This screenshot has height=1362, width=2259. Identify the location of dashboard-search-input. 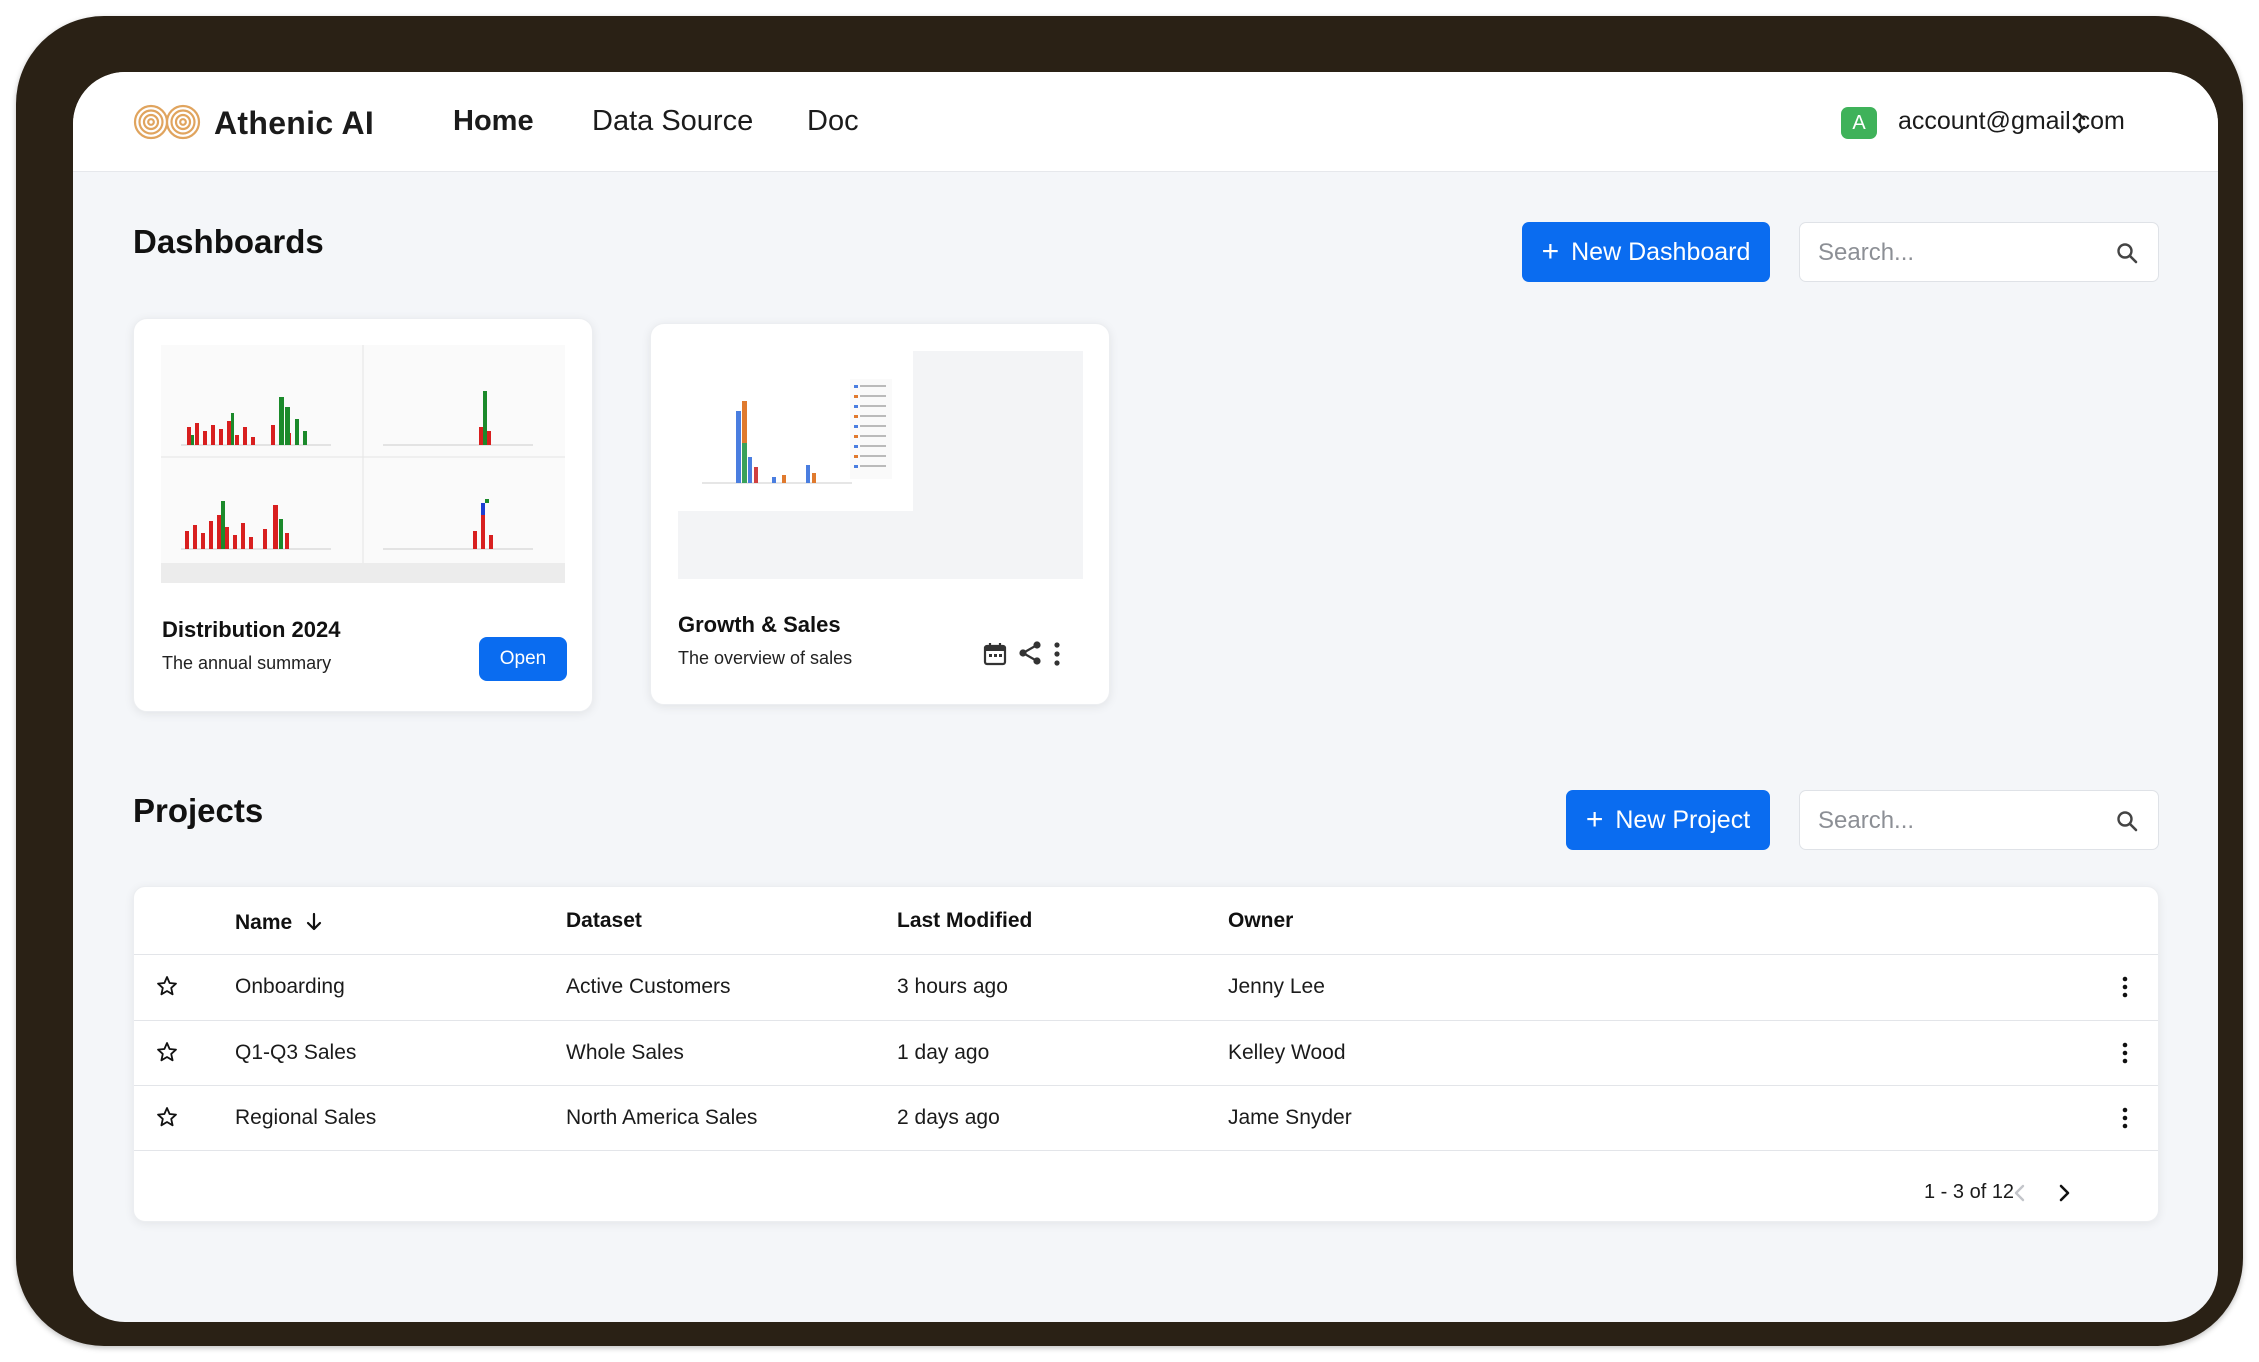
(1963, 253).